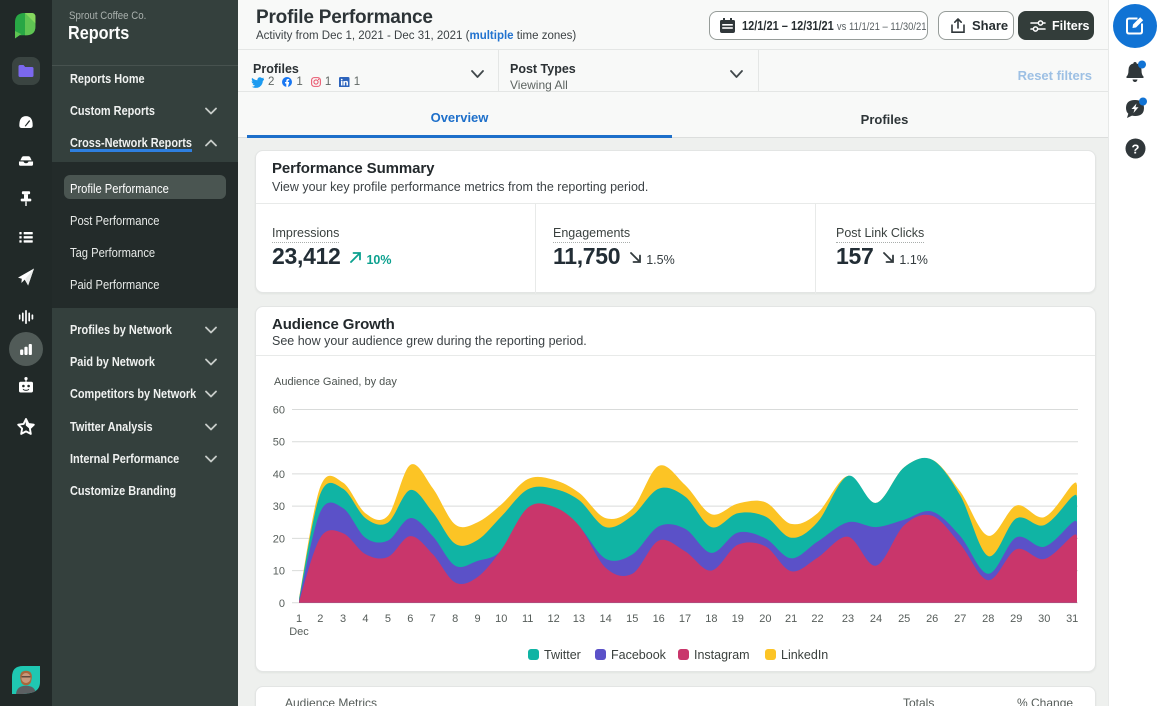  Describe the element at coordinates (478, 619) in the screenshot. I see `svg-text: 9` at that location.